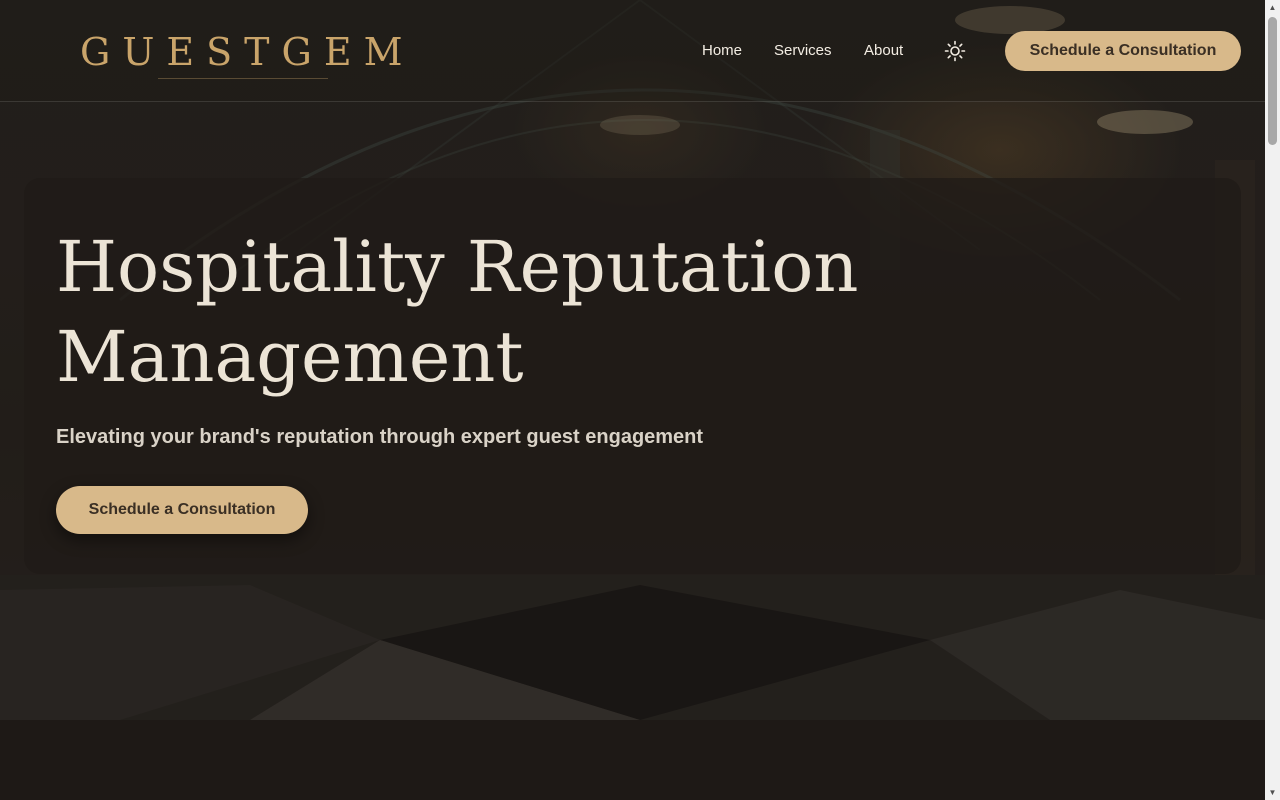 Image resolution: width=1280 pixels, height=800 pixels. Describe the element at coordinates (182, 510) in the screenshot. I see `hero-schedule-consultation-button: Schedule a Consultation` at that location.